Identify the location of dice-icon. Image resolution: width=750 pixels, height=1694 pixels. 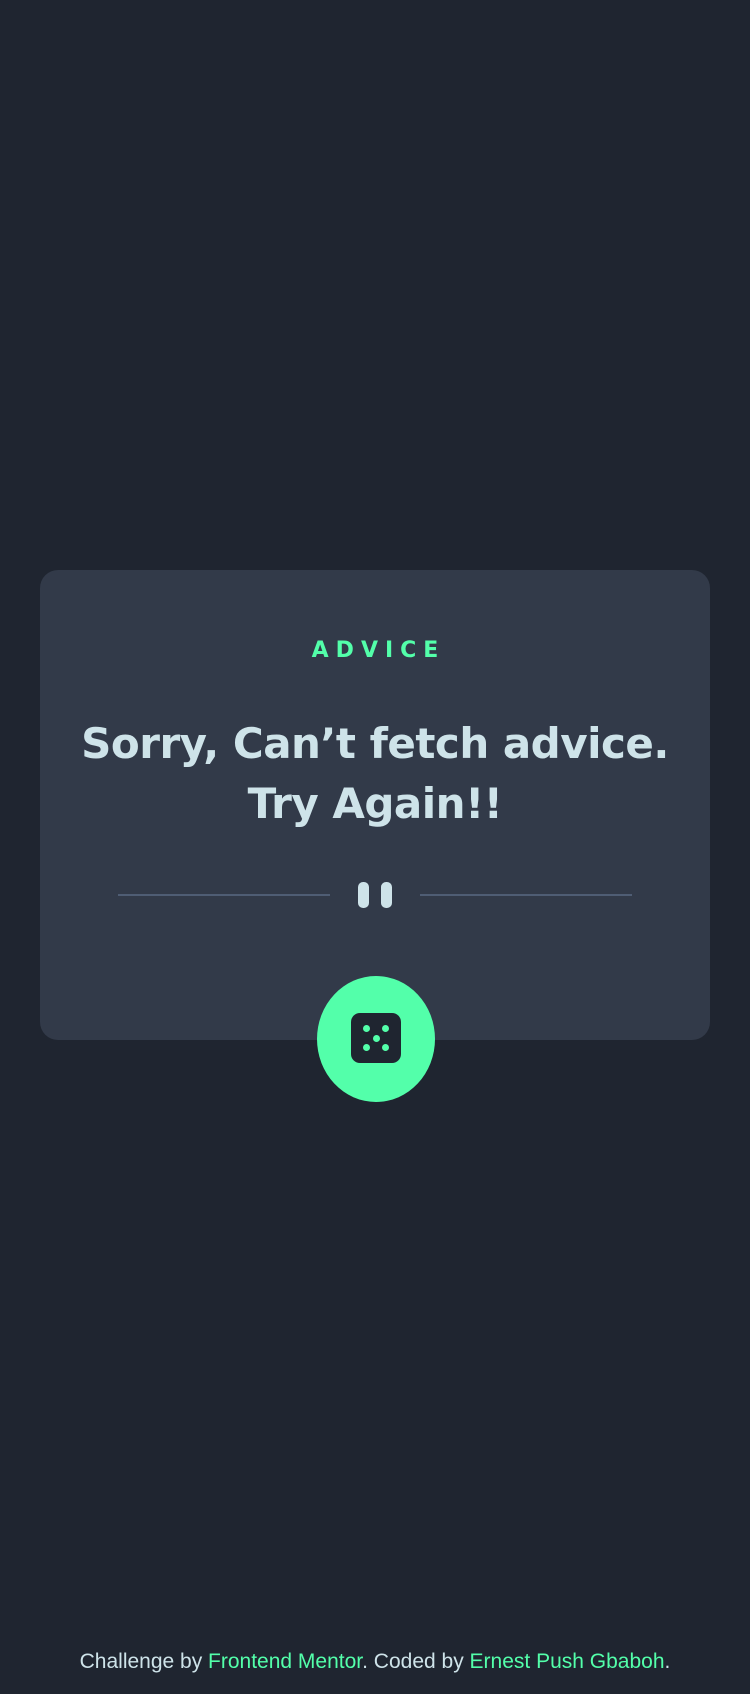
(376, 1038).